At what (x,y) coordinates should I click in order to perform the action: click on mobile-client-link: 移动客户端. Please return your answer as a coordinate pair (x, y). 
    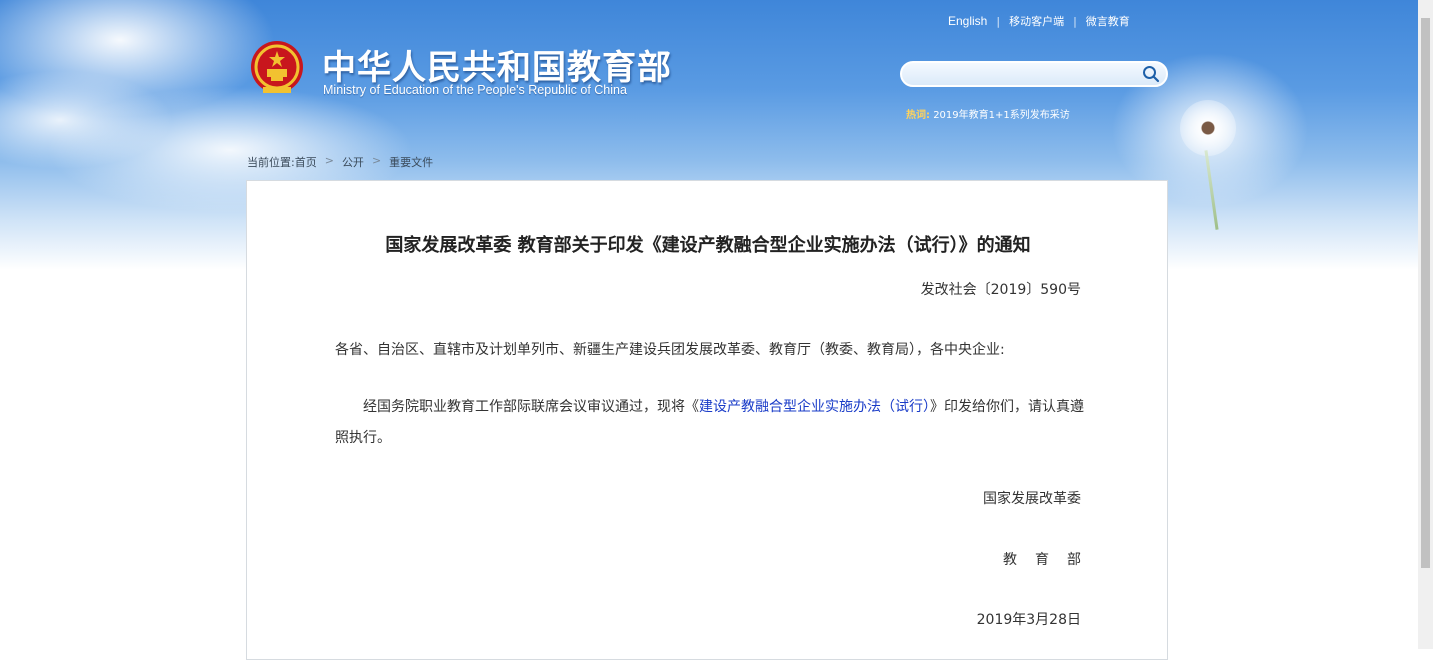
    Looking at the image, I should click on (1036, 21).